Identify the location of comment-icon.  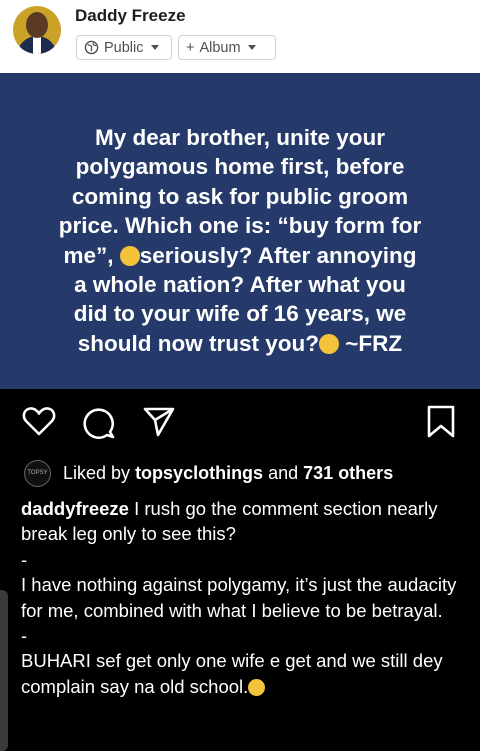
(99, 422).